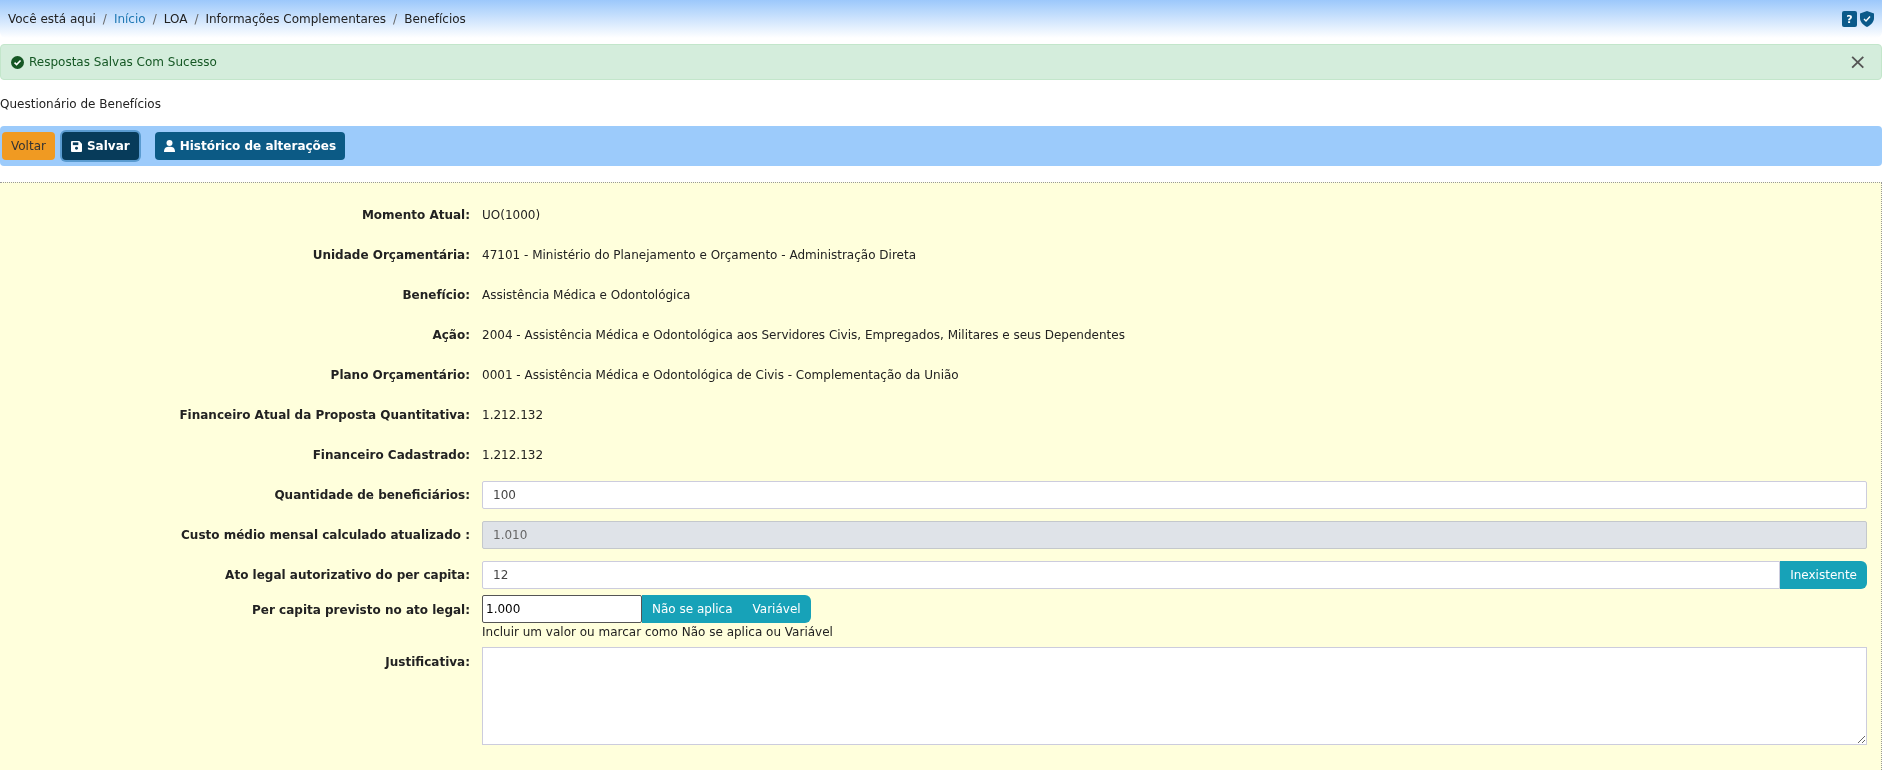 The image size is (1882, 770). Describe the element at coordinates (123, 62) in the screenshot. I see `alert-message: Respostas Salvas Com Sucesso` at that location.